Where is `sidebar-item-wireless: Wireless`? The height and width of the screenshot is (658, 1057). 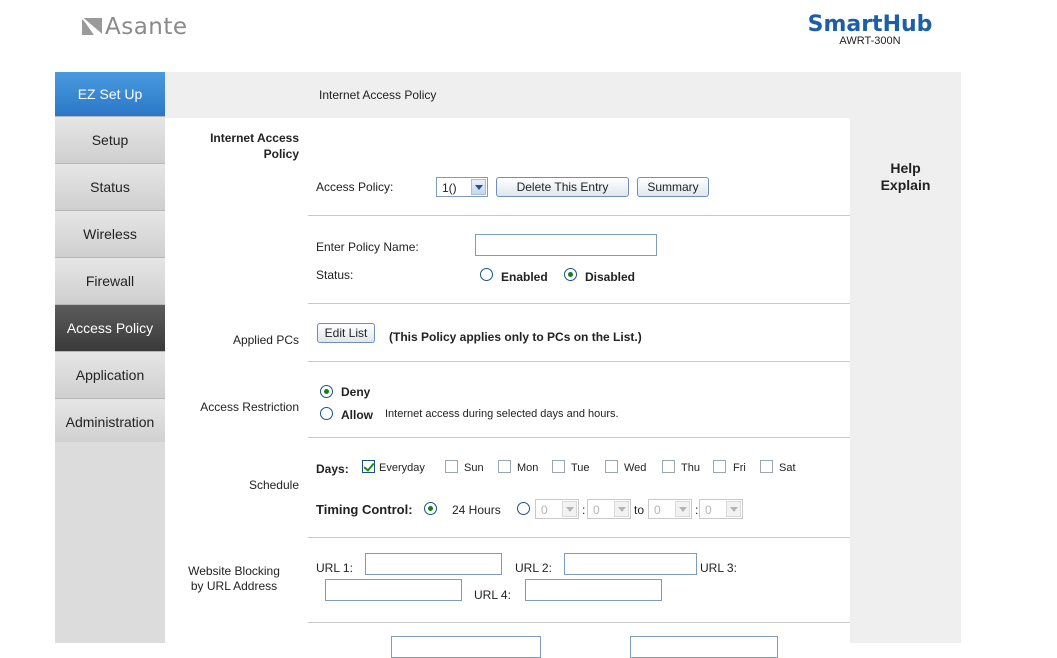 sidebar-item-wireless: Wireless is located at coordinates (110, 234).